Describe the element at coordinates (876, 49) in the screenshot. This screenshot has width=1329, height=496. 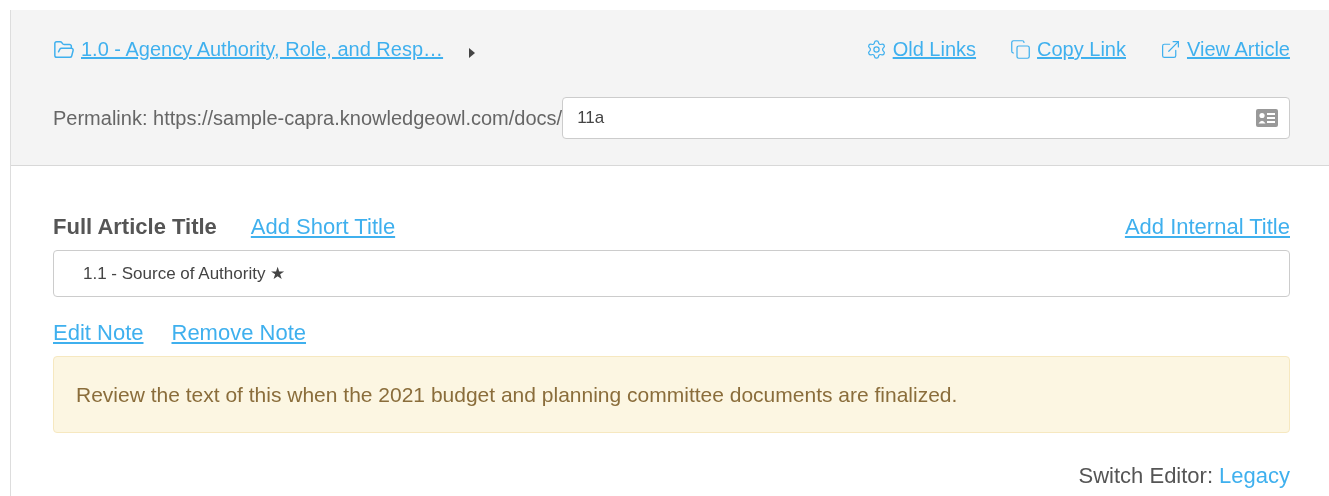
I see `gear-icon` at that location.